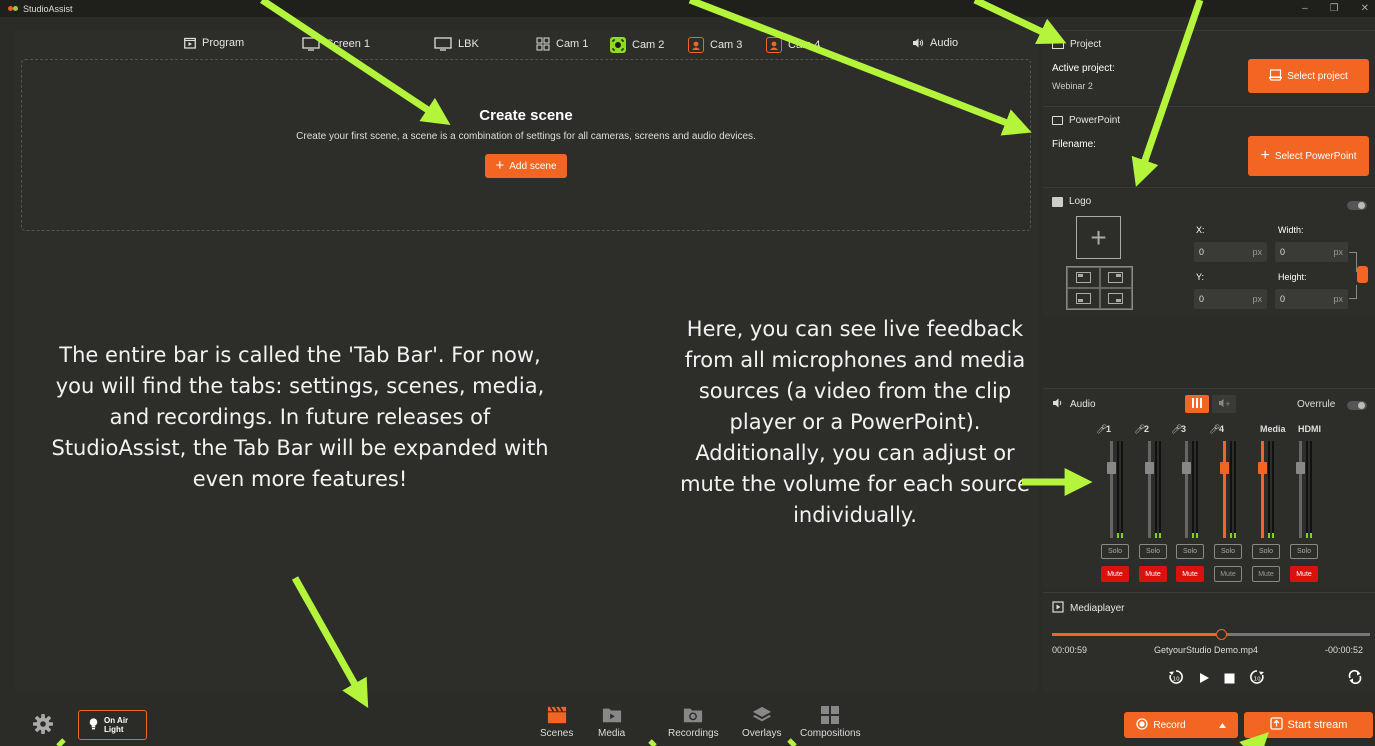  I want to click on add-logo-button: +, so click(1098, 237).